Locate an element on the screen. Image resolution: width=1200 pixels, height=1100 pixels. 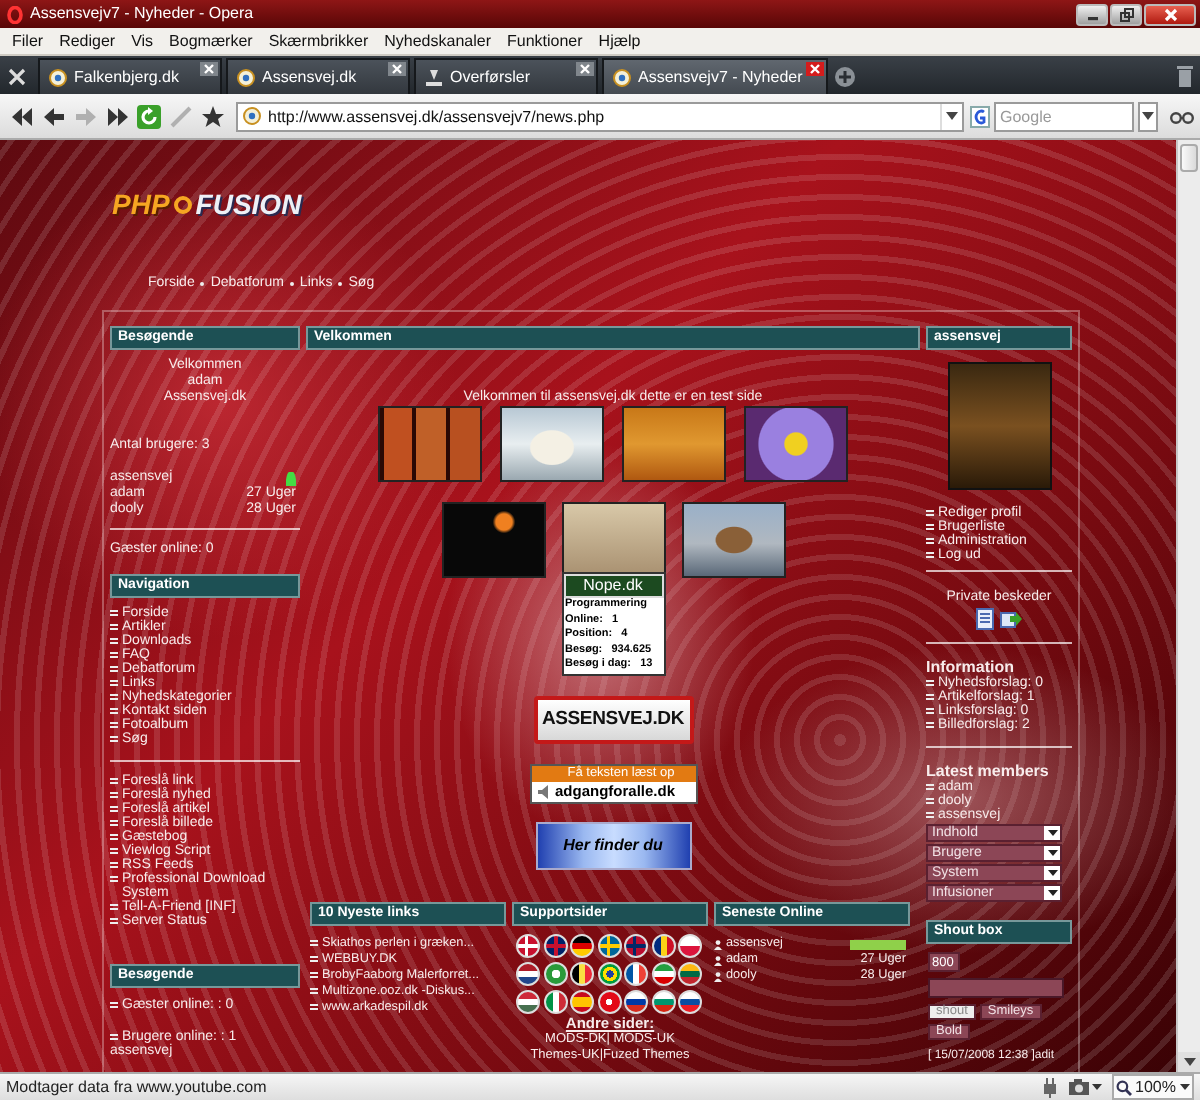
camera-icon is located at coordinates (1078, 1087).